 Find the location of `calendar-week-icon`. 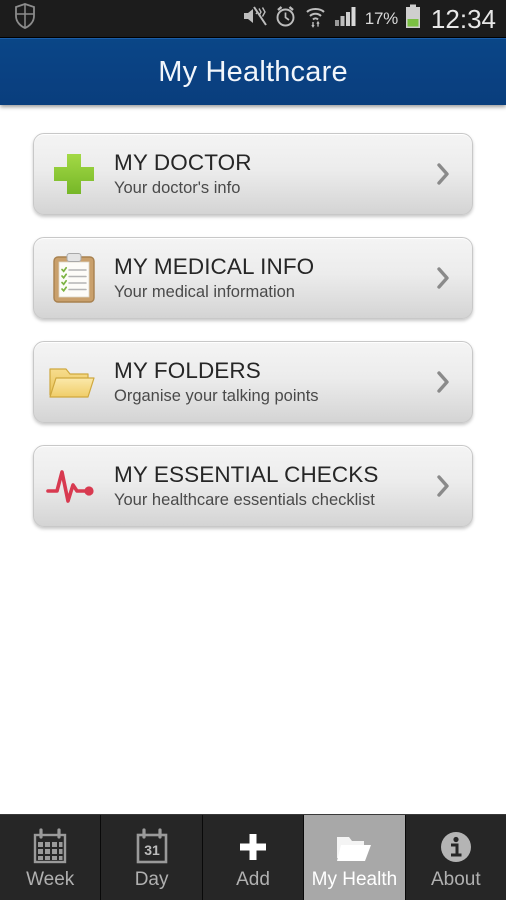

calendar-week-icon is located at coordinates (50, 846).